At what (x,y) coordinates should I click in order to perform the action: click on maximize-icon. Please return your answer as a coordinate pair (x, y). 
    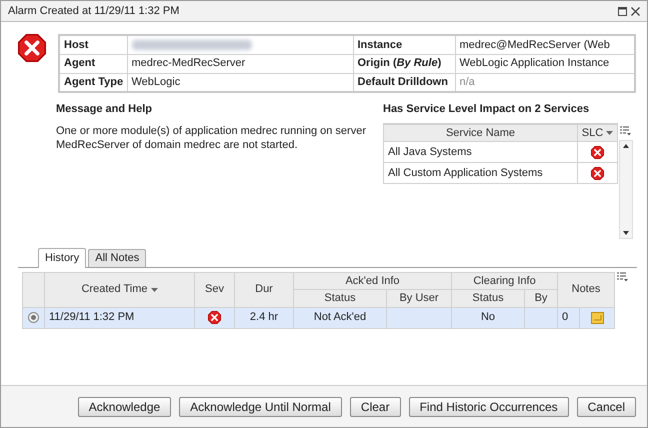
    Looking at the image, I should click on (622, 11).